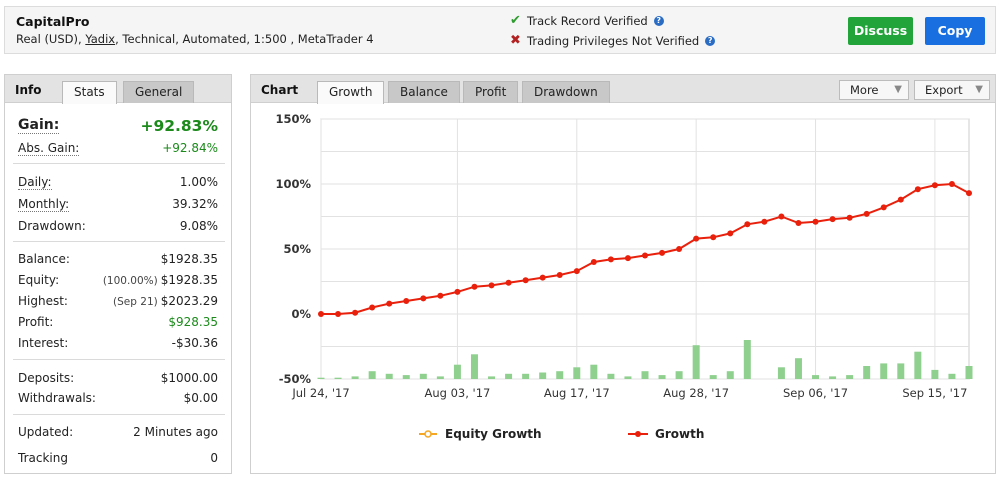 Image resolution: width=1000 pixels, height=484 pixels. Describe the element at coordinates (428, 434) in the screenshot. I see `legend-equity-marker` at that location.